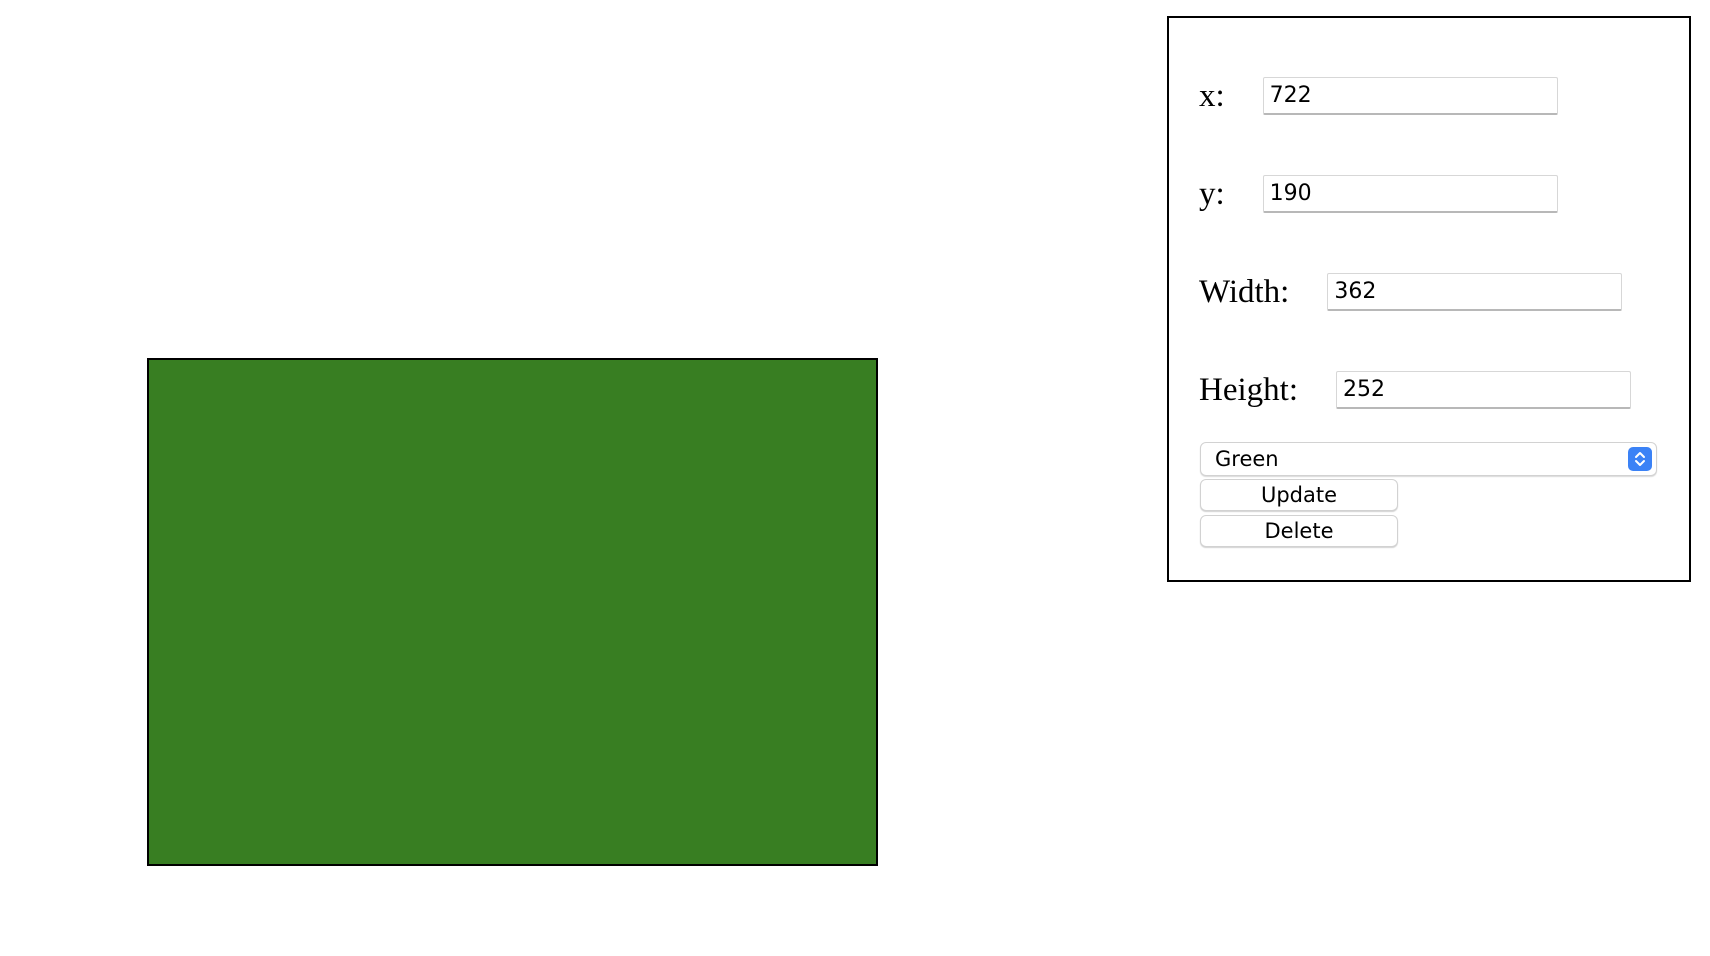  I want to click on height-label: Height:, so click(1248, 390).